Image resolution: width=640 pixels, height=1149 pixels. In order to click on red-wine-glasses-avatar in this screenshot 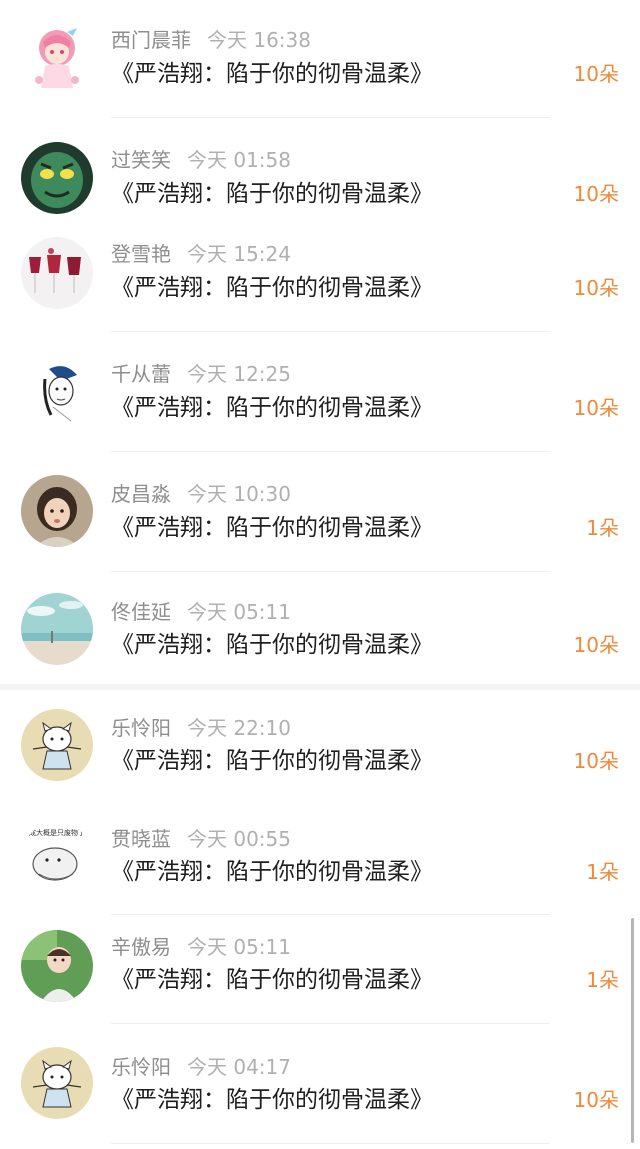, I will do `click(57, 273)`.